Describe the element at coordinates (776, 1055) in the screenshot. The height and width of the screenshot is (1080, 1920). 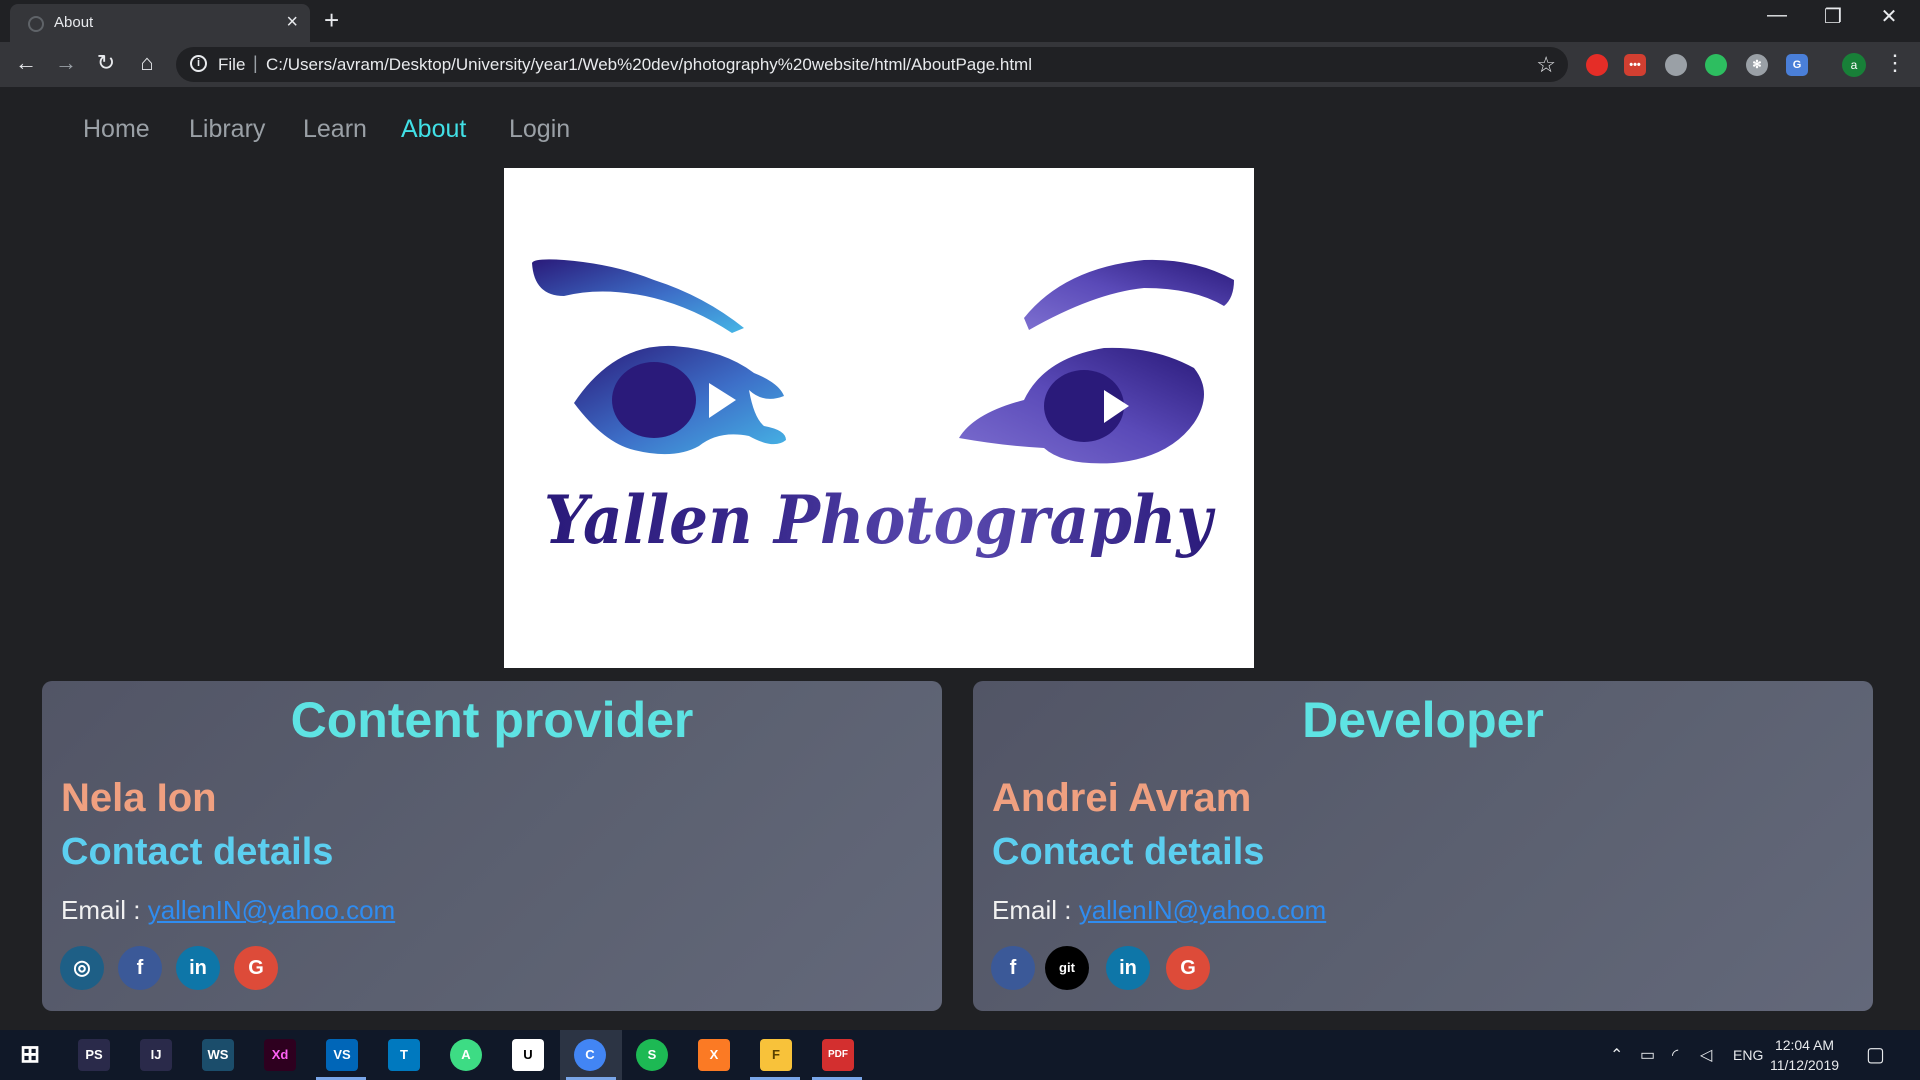
I see `file-explorer-icon: F` at that location.